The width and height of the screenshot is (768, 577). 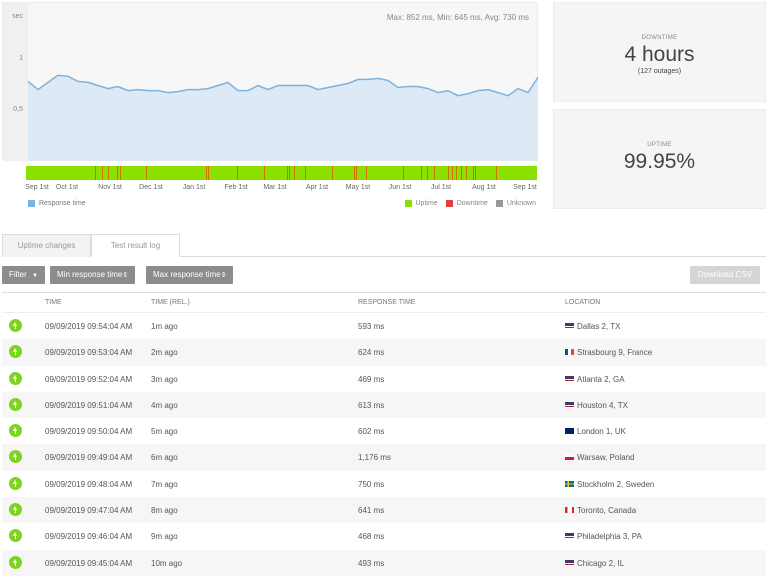 I want to click on row-time: 09/09/2019 09:51:04 AM, so click(x=89, y=405).